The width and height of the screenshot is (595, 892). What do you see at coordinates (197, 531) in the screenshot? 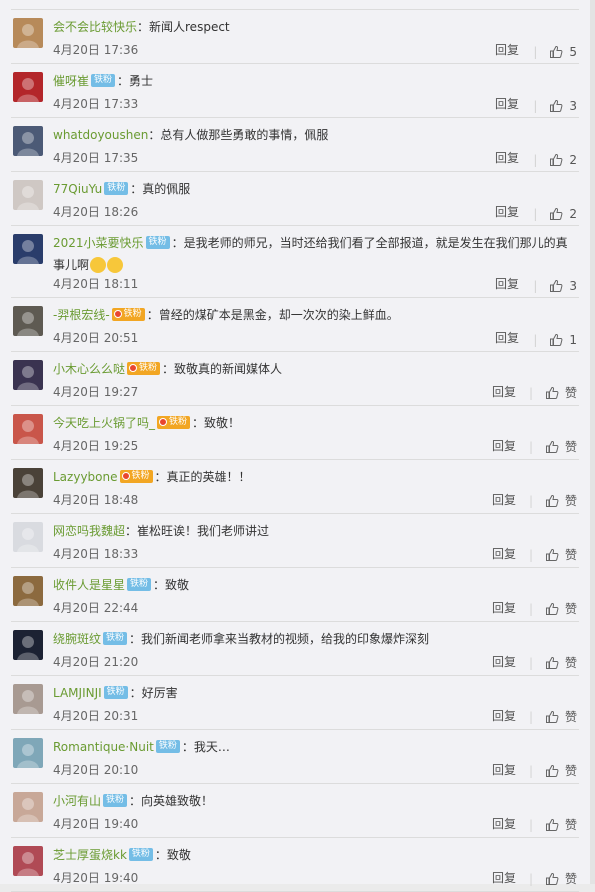
I see `comment-body: ：崔松旺诶！我们老师讲过` at bounding box center [197, 531].